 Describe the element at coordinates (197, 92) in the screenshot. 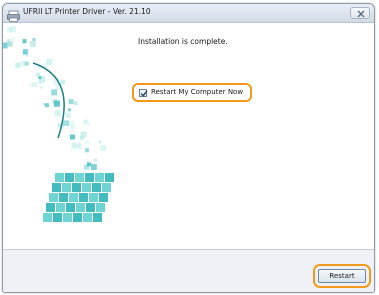

I see `restart-now-label: Restart My Computer Now` at that location.